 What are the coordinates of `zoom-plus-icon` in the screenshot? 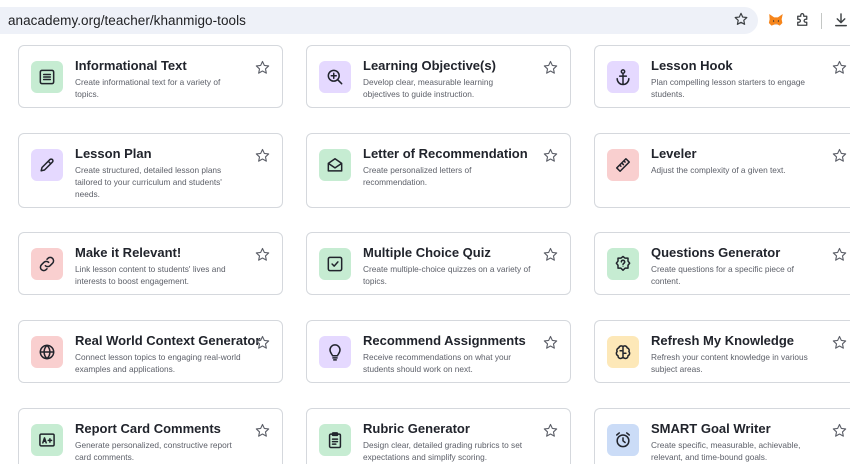 It's located at (335, 77).